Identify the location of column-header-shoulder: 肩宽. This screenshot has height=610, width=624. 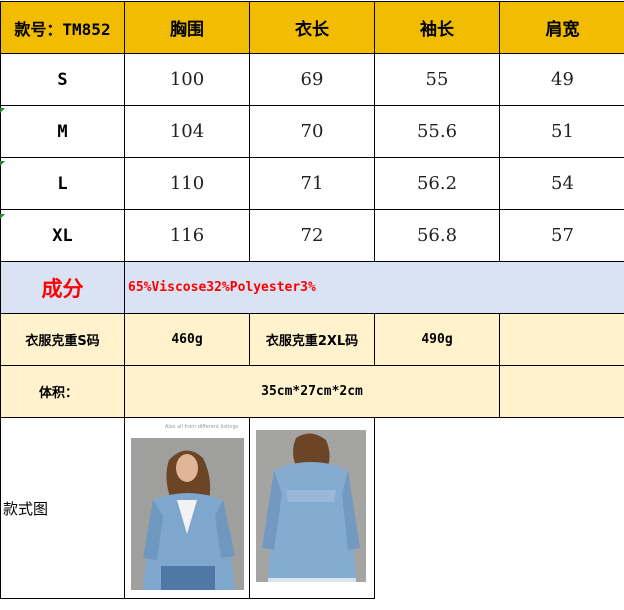
(561, 27).